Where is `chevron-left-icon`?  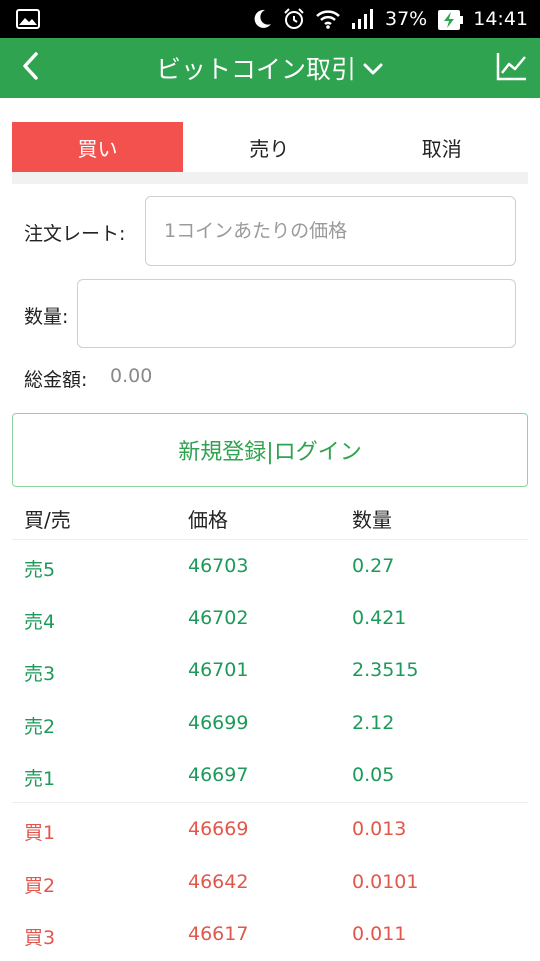
chevron-left-icon is located at coordinates (30, 68).